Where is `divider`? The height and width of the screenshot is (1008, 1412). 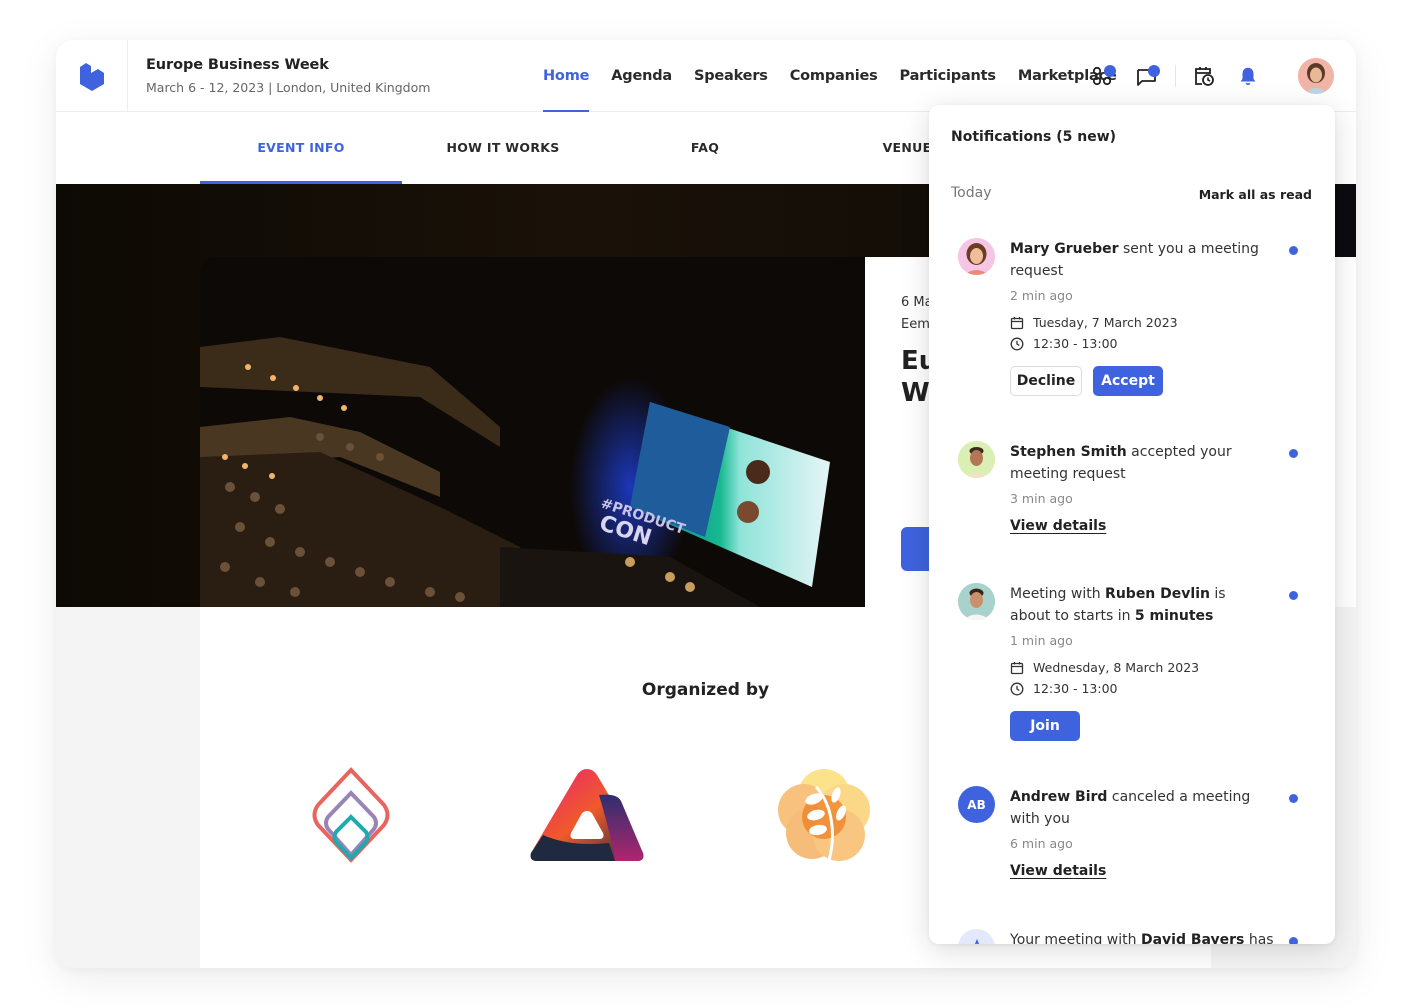 divider is located at coordinates (1175, 76).